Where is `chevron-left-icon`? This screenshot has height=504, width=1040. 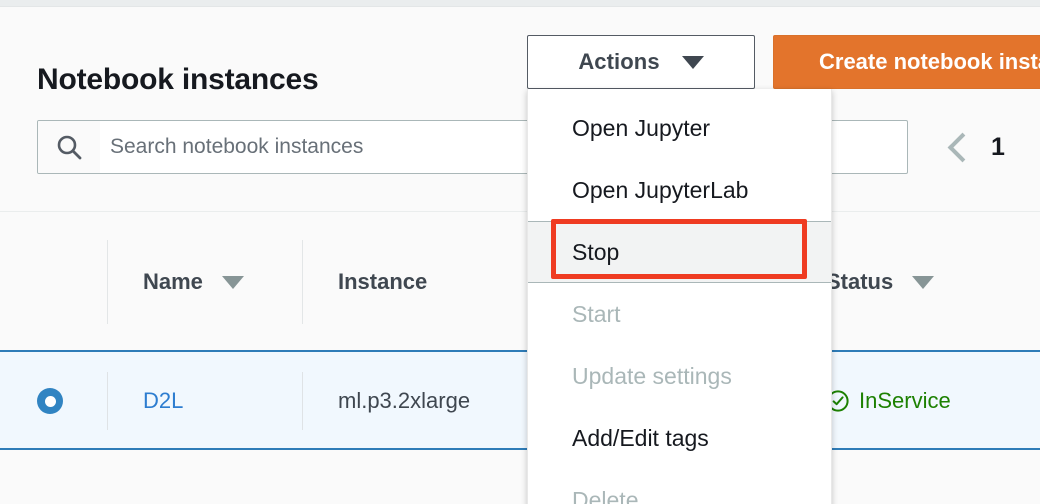 chevron-left-icon is located at coordinates (962, 147).